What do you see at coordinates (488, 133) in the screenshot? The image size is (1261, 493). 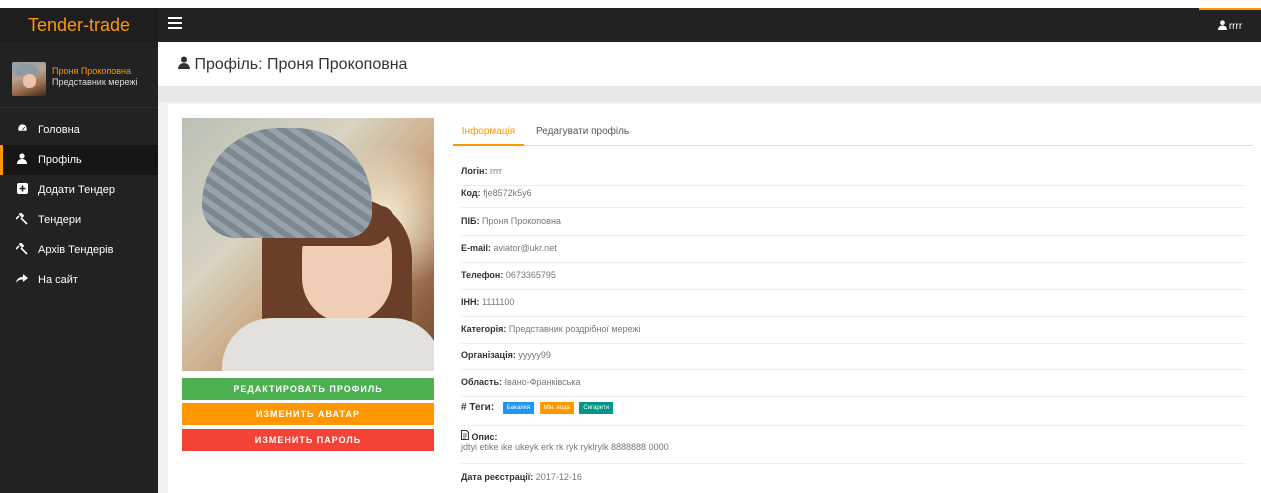 I see `tab-info: Інформація` at bounding box center [488, 133].